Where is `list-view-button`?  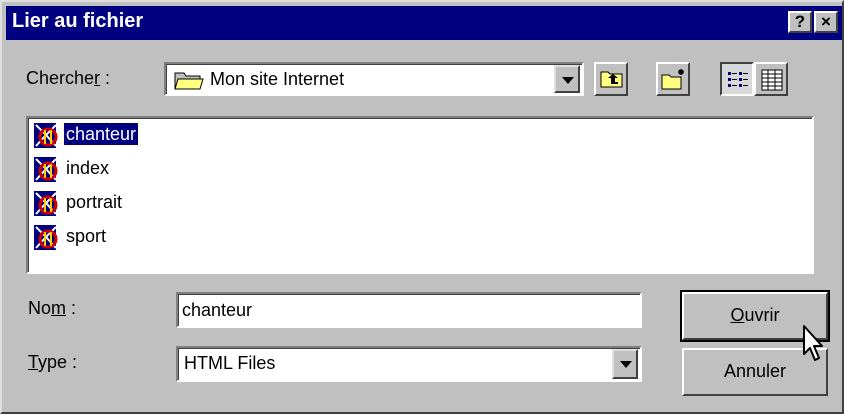
list-view-button is located at coordinates (737, 79).